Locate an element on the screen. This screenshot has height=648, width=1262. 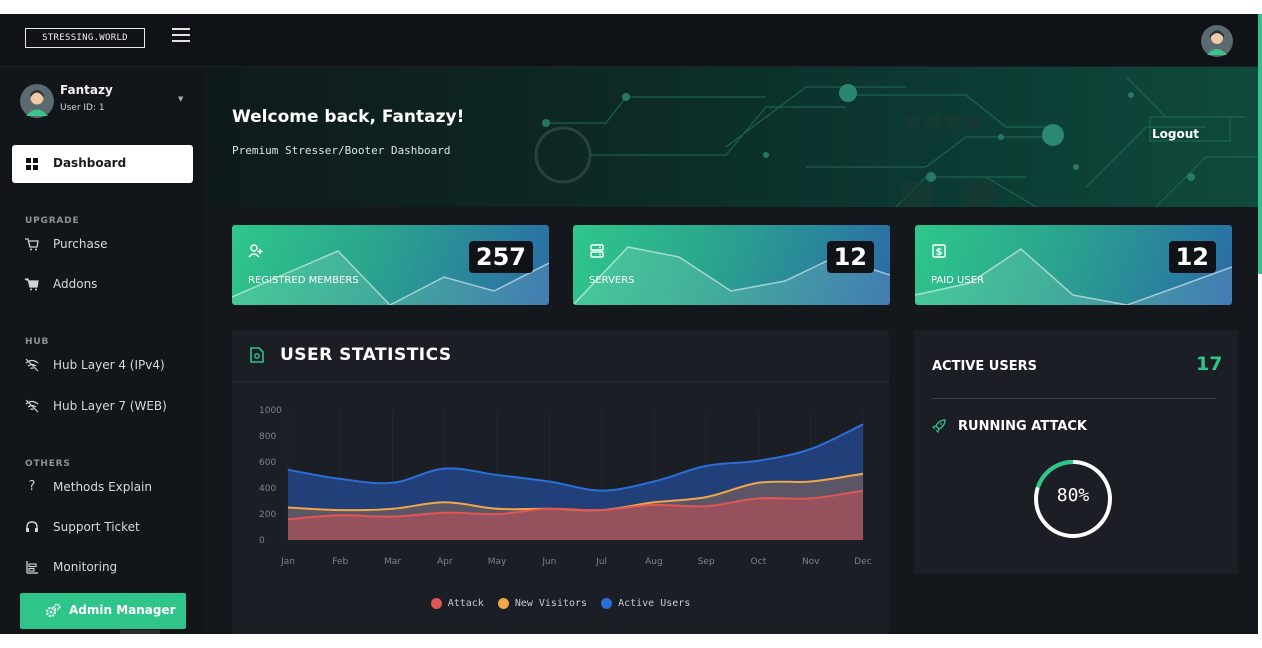
legend-item-new-visitors: New Visitors is located at coordinates (542, 603).